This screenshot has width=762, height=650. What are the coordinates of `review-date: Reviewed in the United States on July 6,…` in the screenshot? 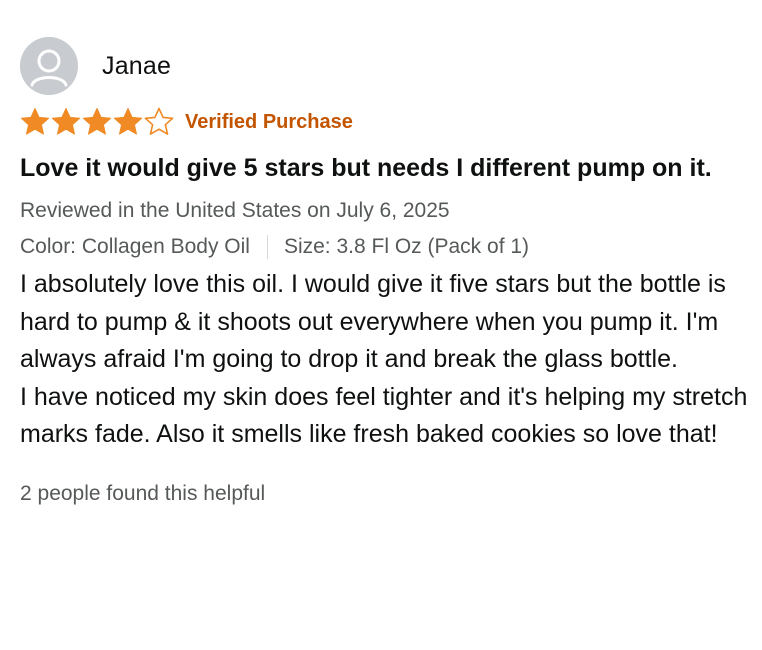 It's located at (235, 210).